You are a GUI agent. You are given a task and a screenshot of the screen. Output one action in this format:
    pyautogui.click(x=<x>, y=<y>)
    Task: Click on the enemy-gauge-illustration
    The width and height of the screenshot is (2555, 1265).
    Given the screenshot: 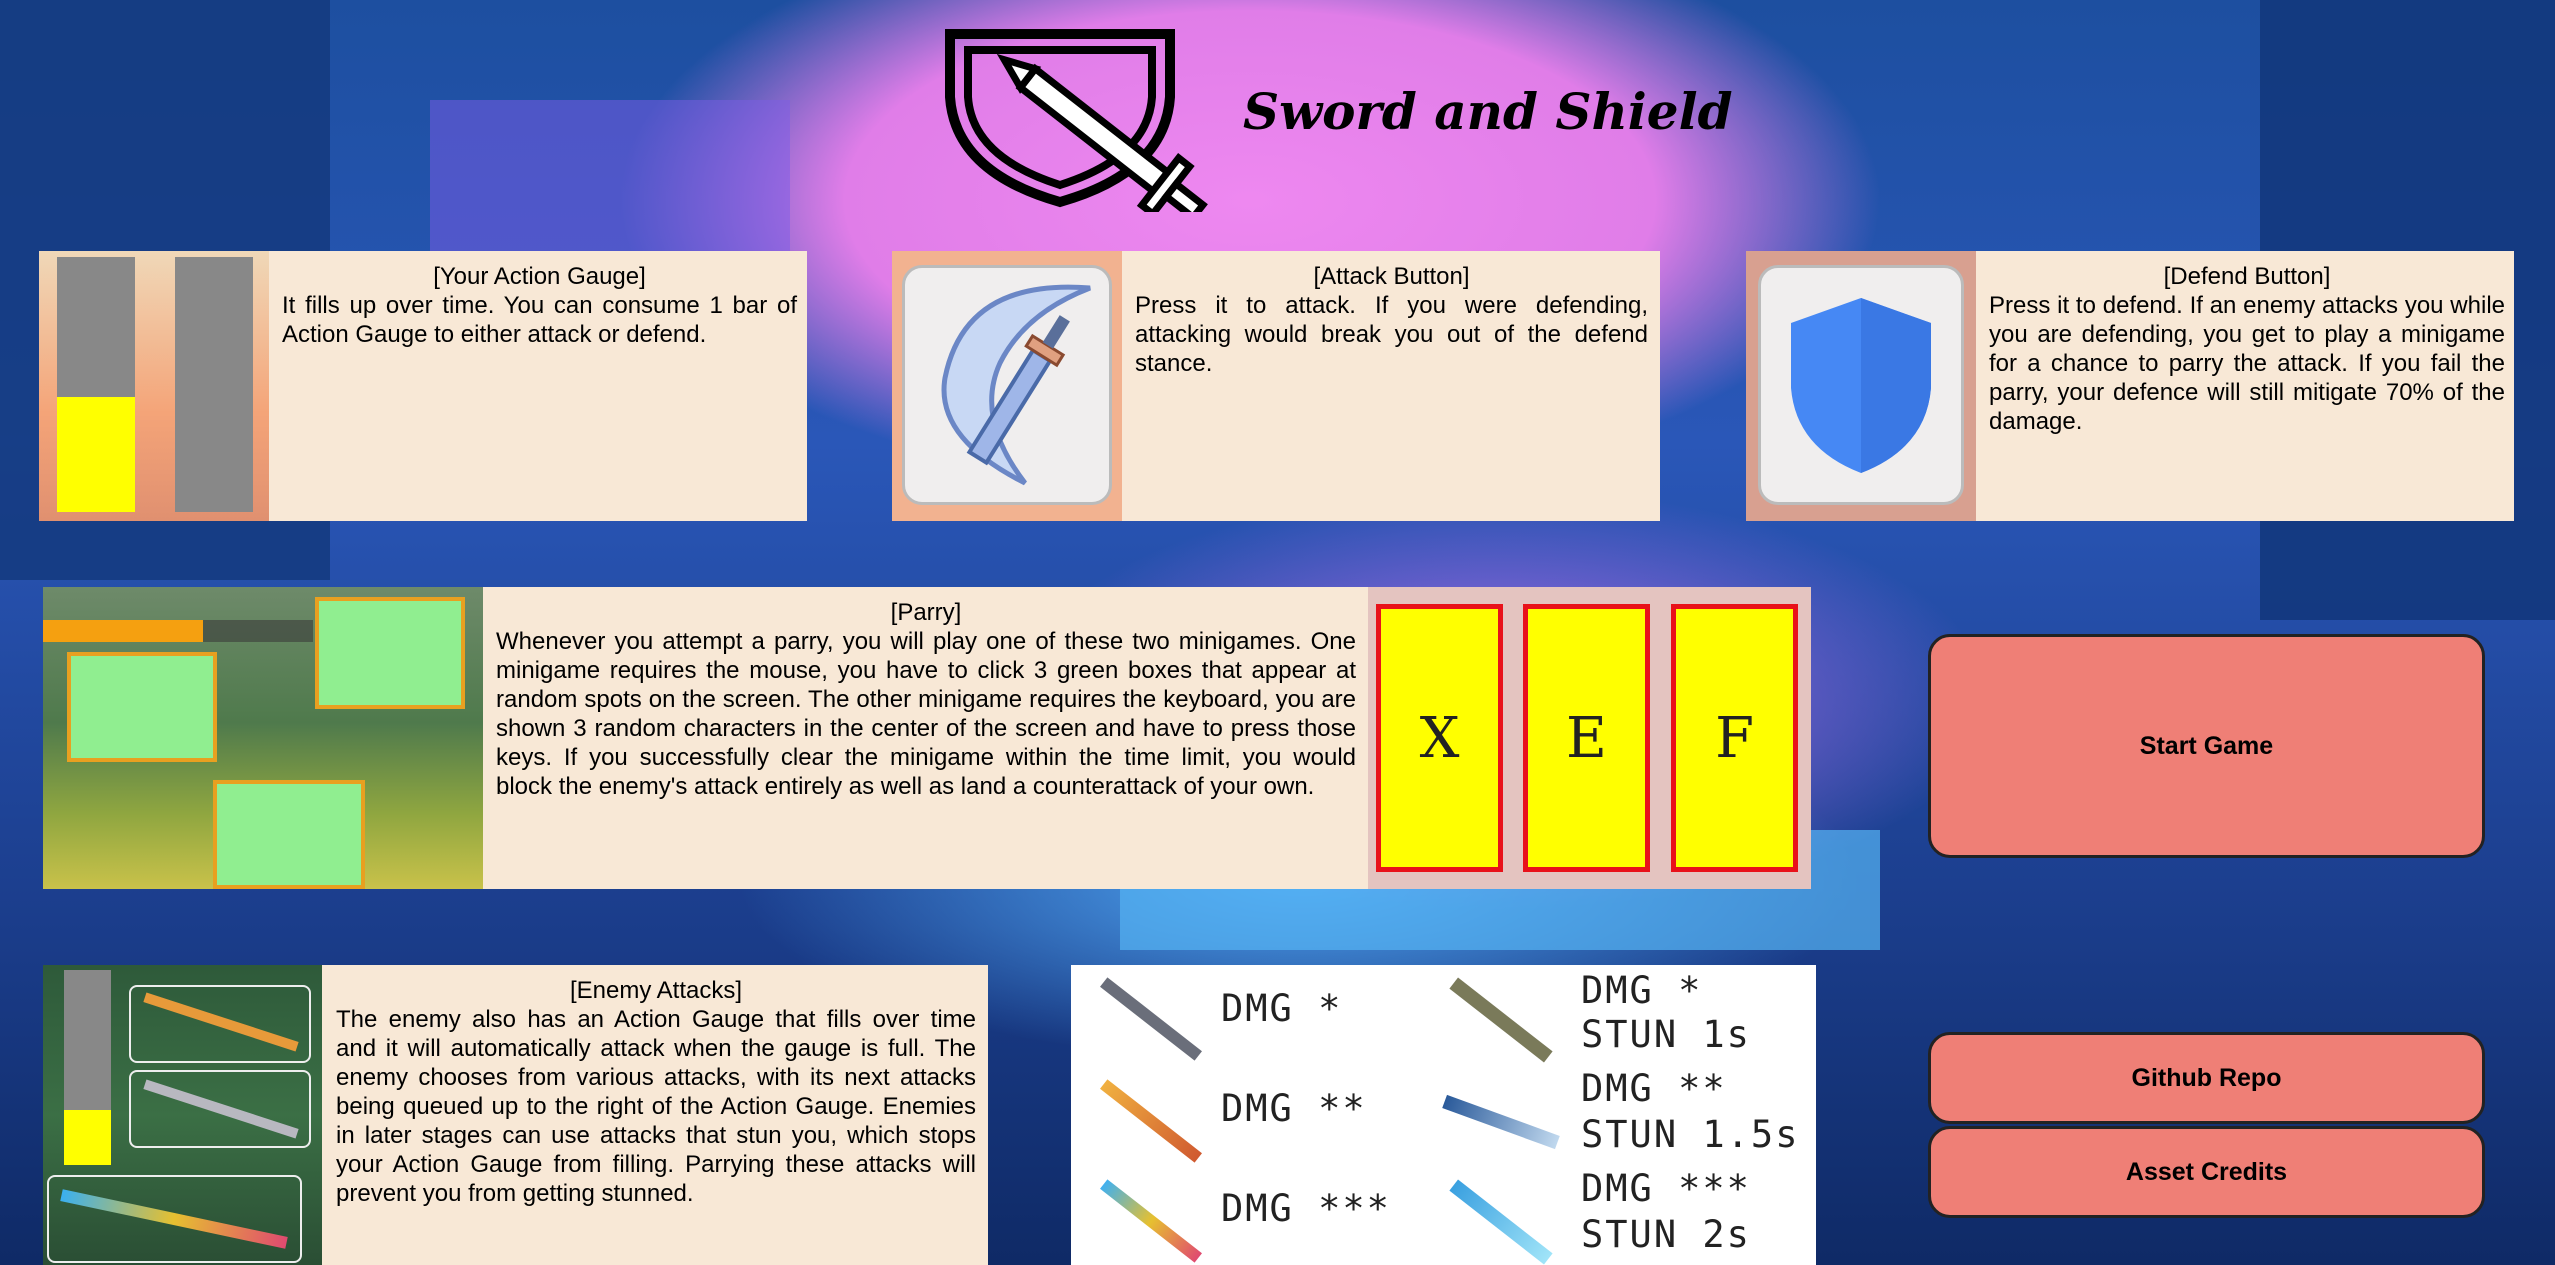 What is the action you would take?
    pyautogui.click(x=182, y=1115)
    